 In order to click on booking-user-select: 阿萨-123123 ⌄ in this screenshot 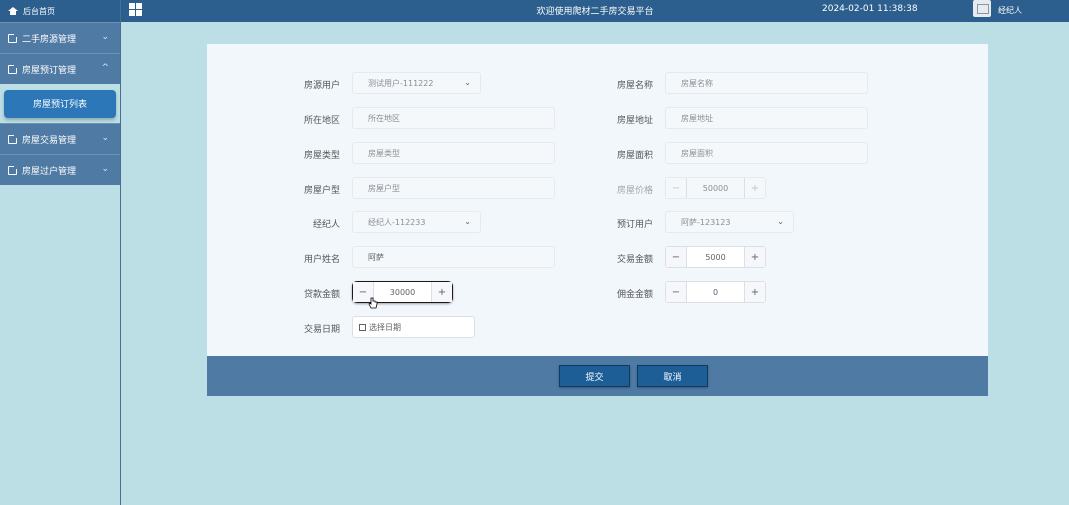, I will do `click(729, 222)`.